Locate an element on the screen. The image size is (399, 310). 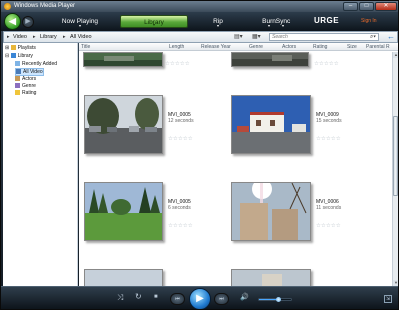
mute-icon: 🔊 is located at coordinates (244, 297).